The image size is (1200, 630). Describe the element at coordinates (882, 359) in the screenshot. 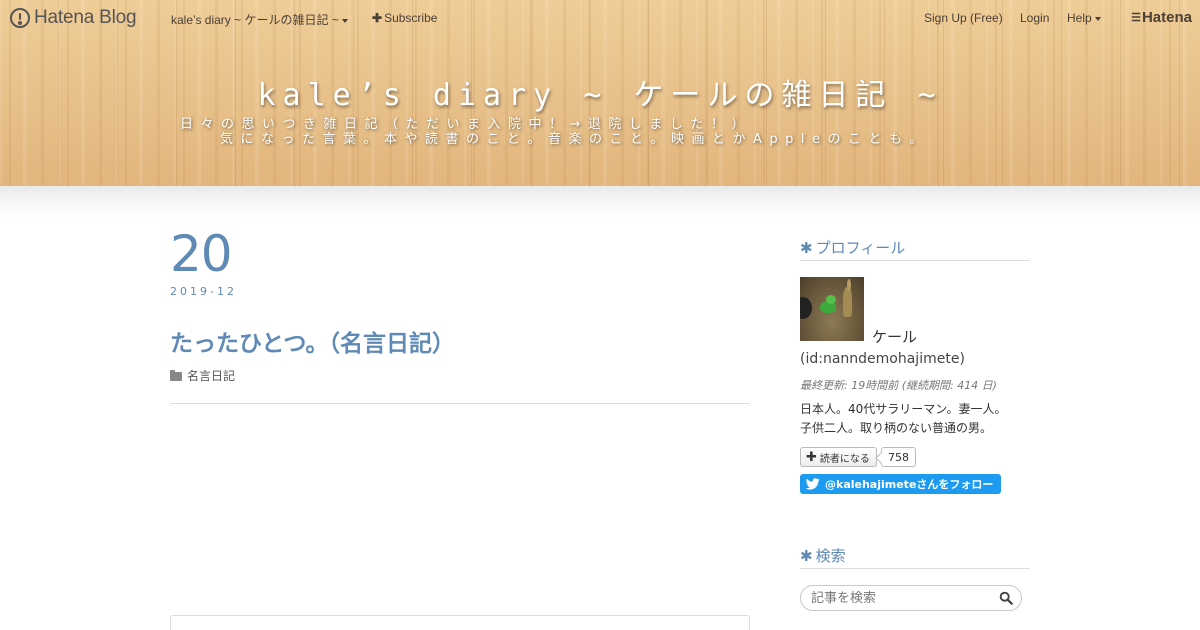

I see `profile-id: (id:nanndemohajimete)` at that location.